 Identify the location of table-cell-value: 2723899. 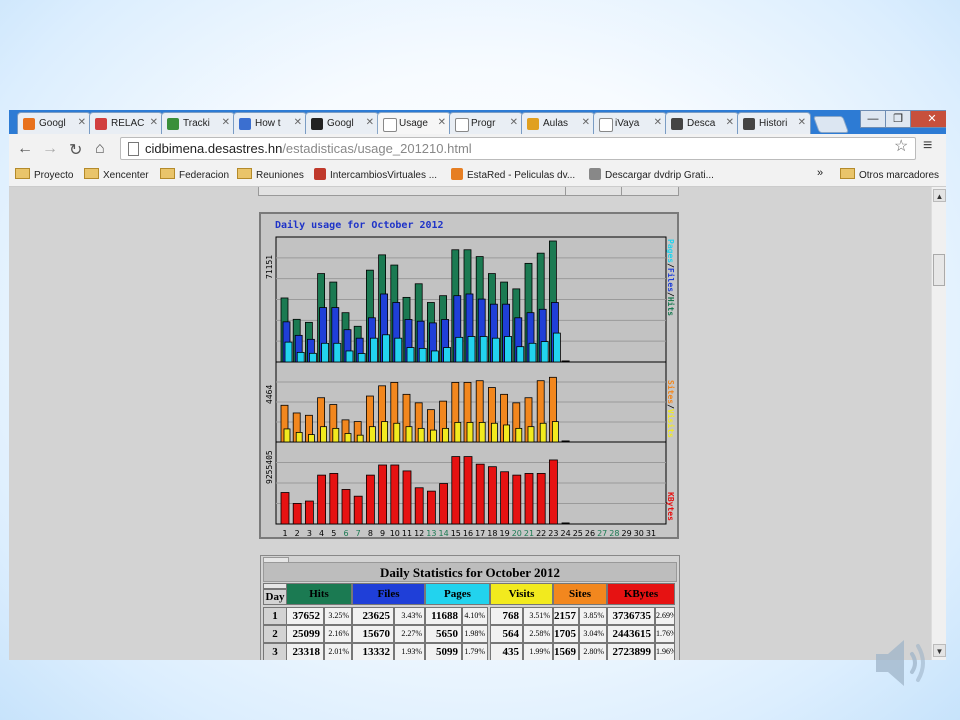
(631, 651).